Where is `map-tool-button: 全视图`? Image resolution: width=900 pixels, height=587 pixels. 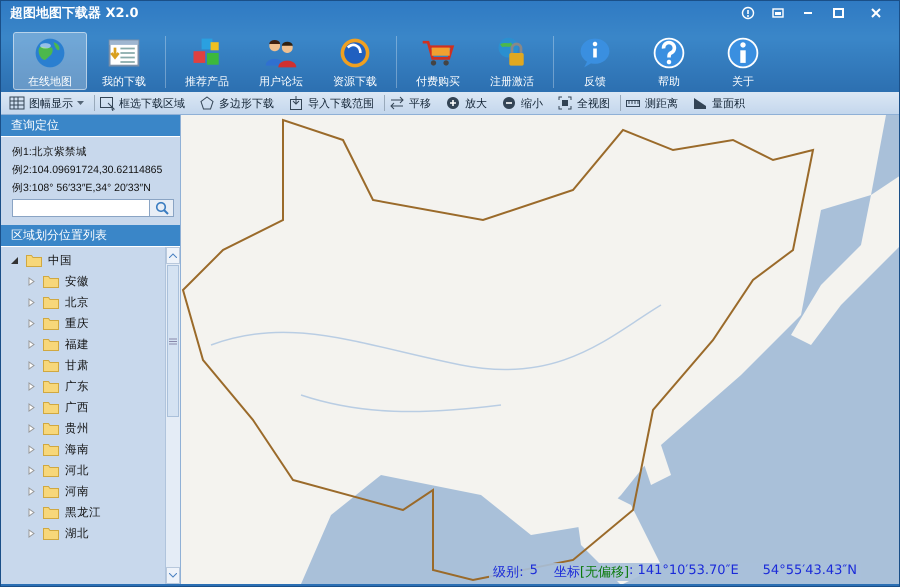
map-tool-button: 全视图 is located at coordinates (586, 103).